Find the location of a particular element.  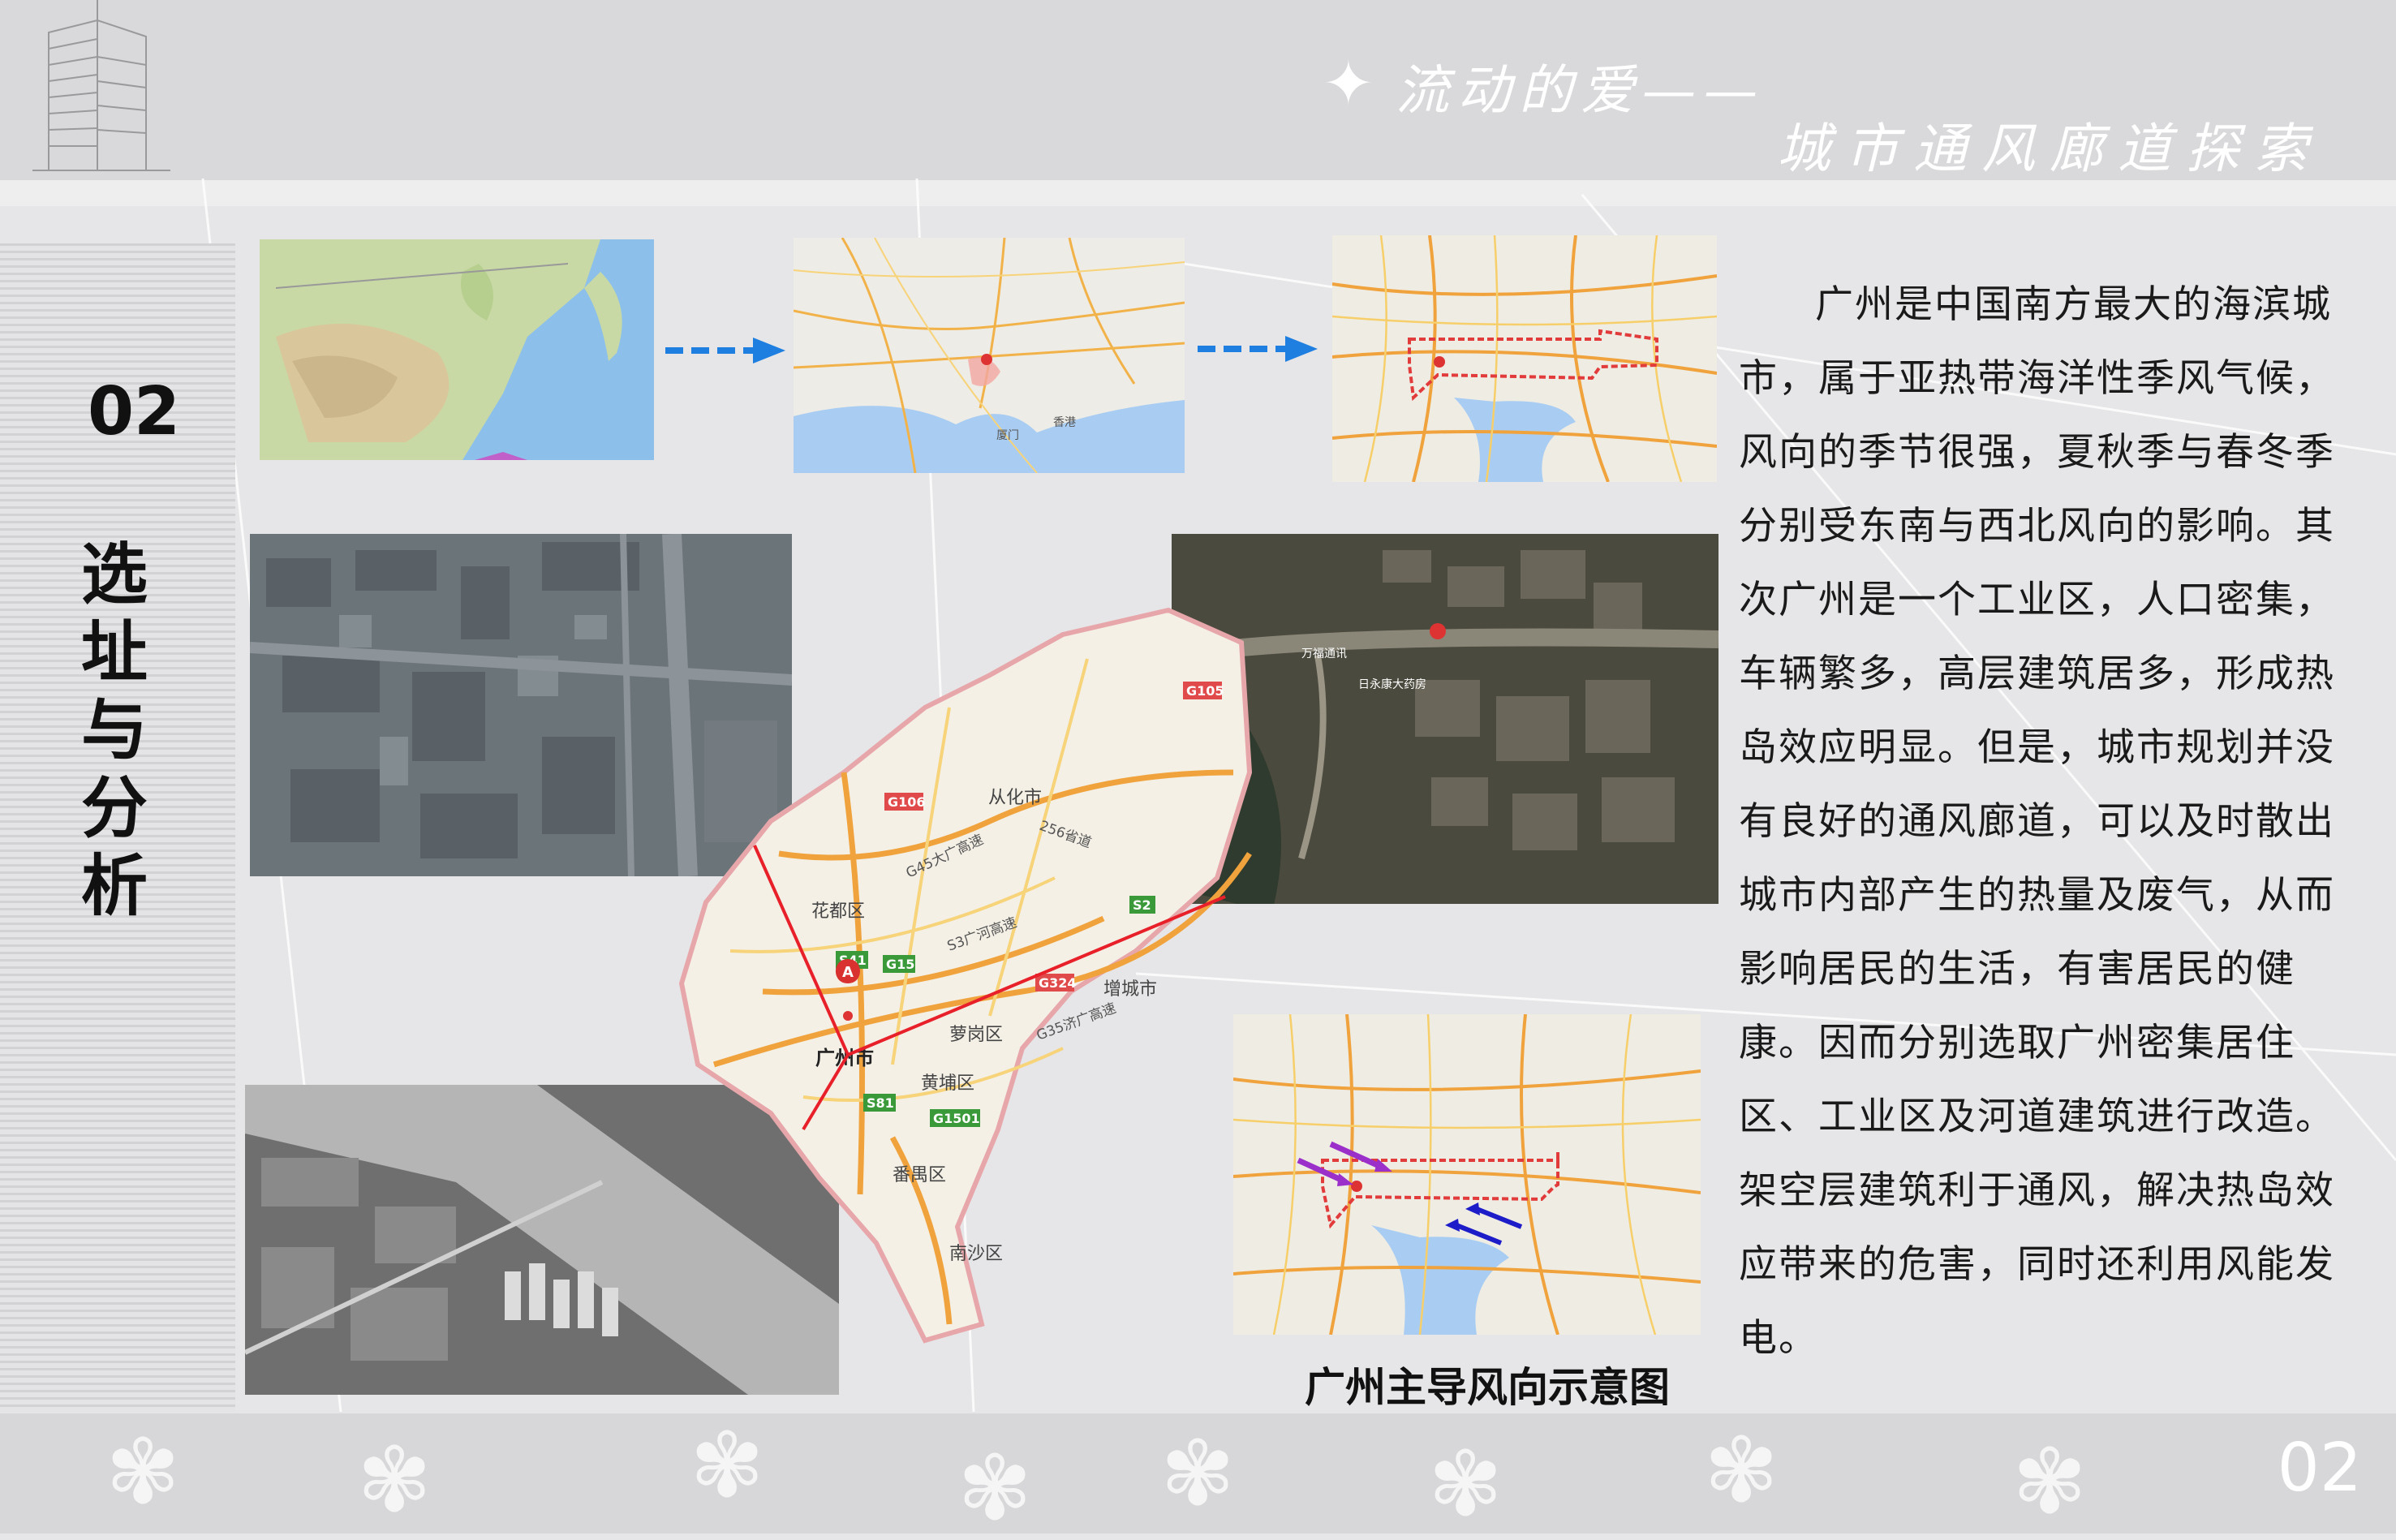

section-title-char: 分 is located at coordinates (115, 808).